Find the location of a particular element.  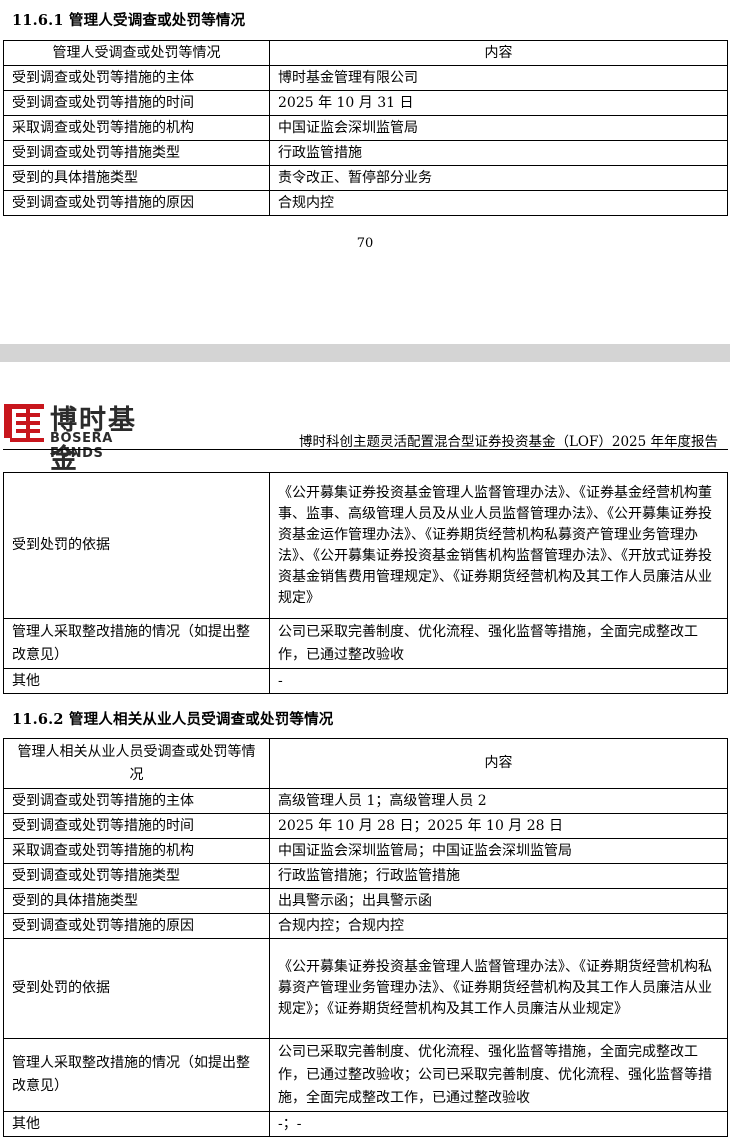

table-row: 受到的具体措施类型 出具警示函；出具警示函 is located at coordinates (365, 901).